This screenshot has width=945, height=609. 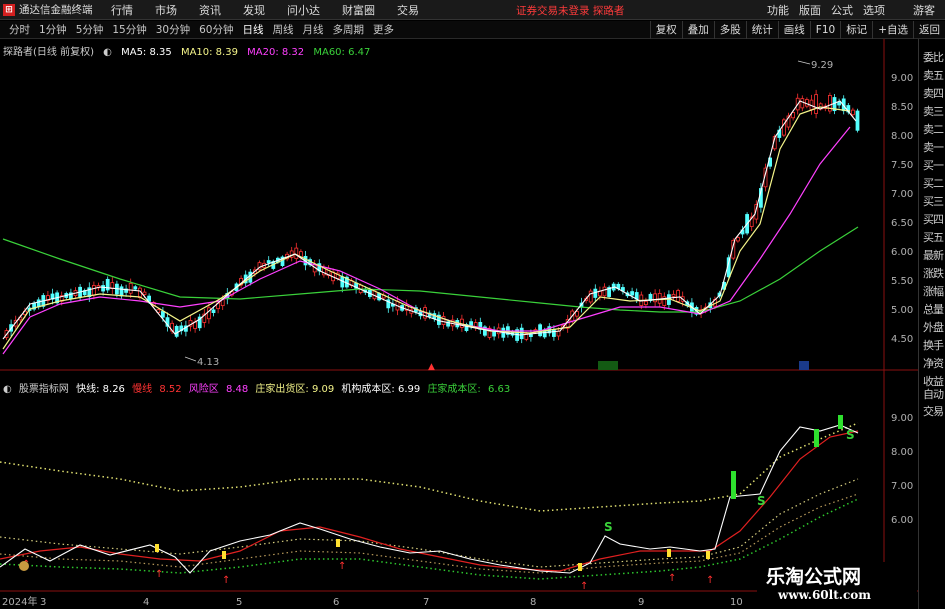 What do you see at coordinates (933, 201) in the screenshot?
I see `panel-item: 买三` at bounding box center [933, 201].